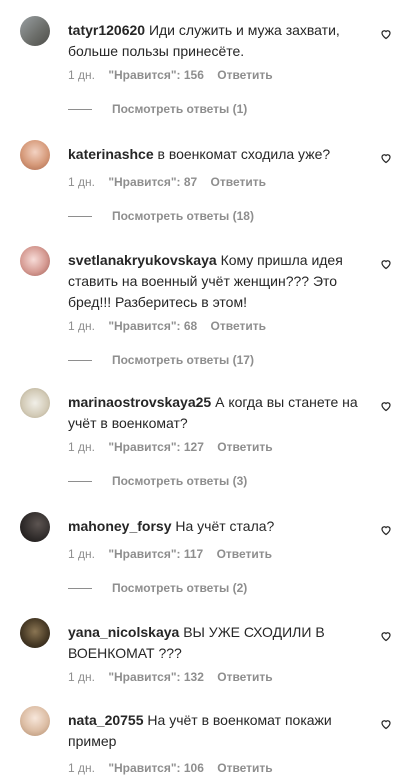 The image size is (404, 783). I want to click on view-replies-button: Посмотреть ответы (3), so click(157, 481).